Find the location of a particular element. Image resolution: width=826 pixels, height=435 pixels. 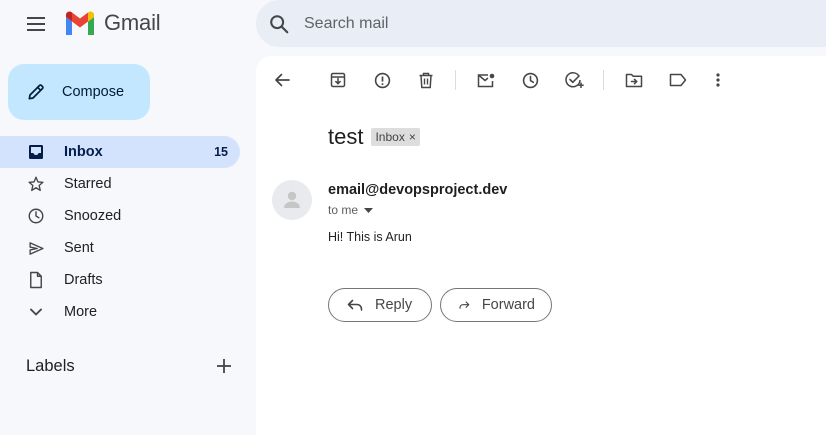

report-spam-button is located at coordinates (382, 80).